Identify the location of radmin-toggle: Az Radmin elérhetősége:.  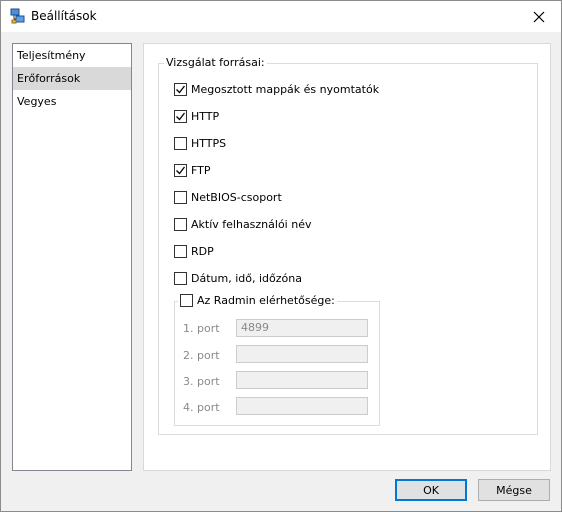
(257, 300).